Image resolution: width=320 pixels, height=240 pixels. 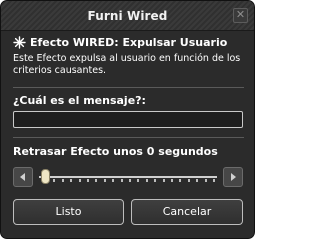 What do you see at coordinates (128, 177) in the screenshot?
I see `delay-slider-track` at bounding box center [128, 177].